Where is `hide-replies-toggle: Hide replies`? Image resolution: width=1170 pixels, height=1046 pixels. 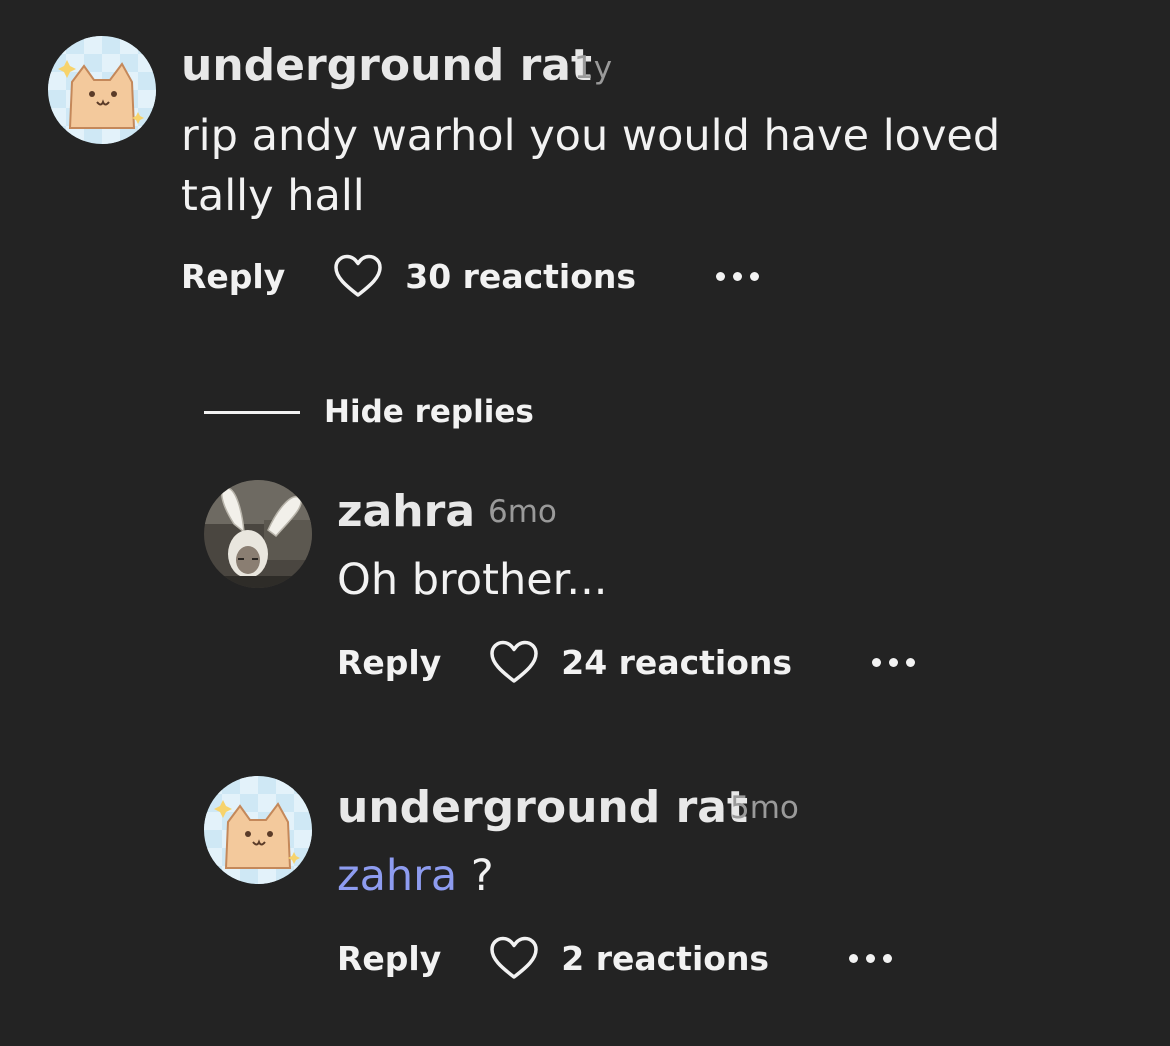
hide-replies-toggle: Hide replies is located at coordinates (369, 412).